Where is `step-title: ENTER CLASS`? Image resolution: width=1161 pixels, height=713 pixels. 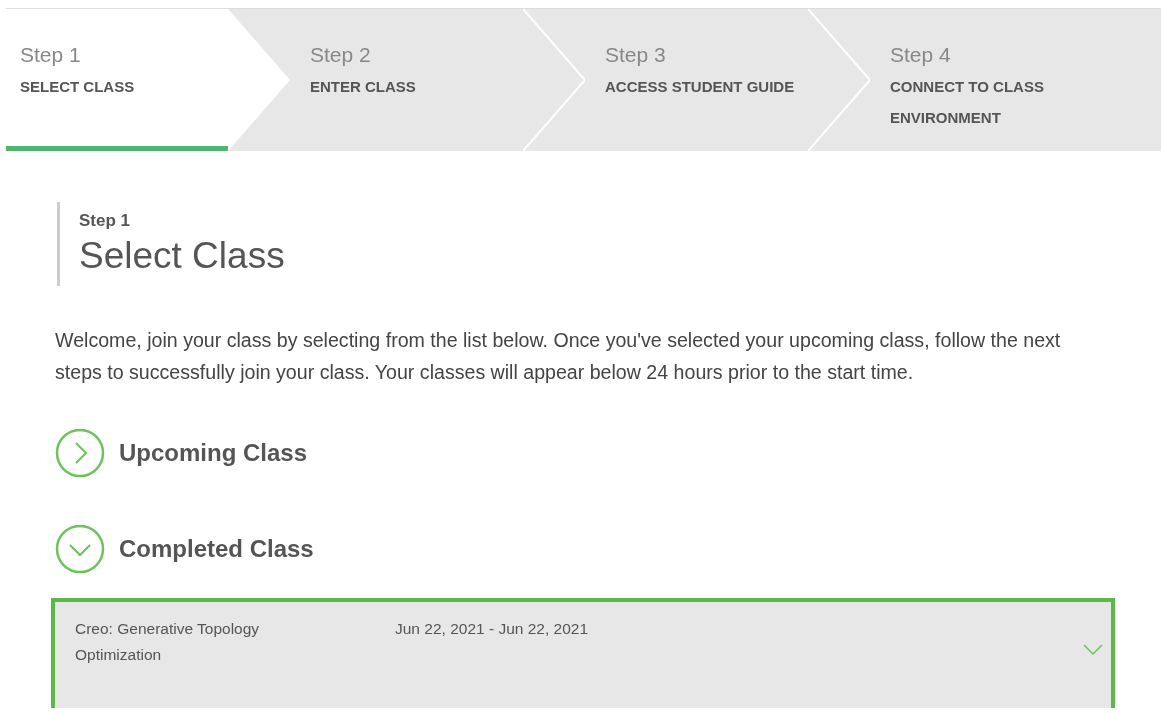
step-title: ENTER CLASS is located at coordinates (363, 86).